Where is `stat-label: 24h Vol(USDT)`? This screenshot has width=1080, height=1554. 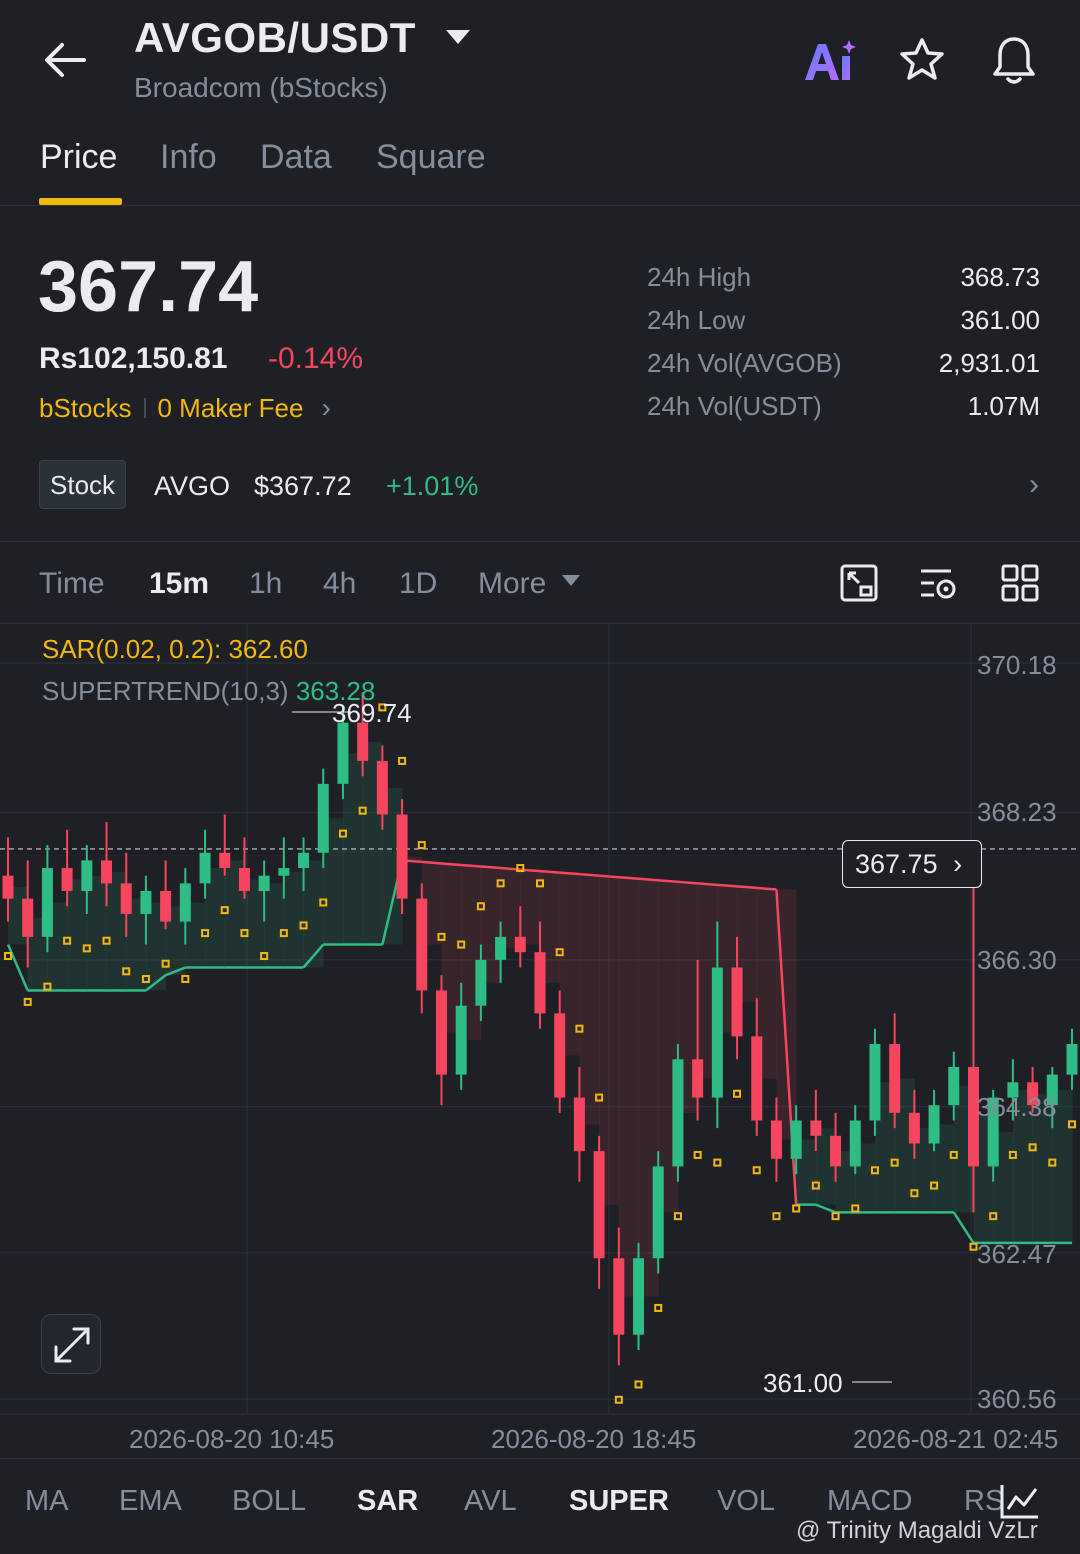 stat-label: 24h Vol(USDT) is located at coordinates (734, 406).